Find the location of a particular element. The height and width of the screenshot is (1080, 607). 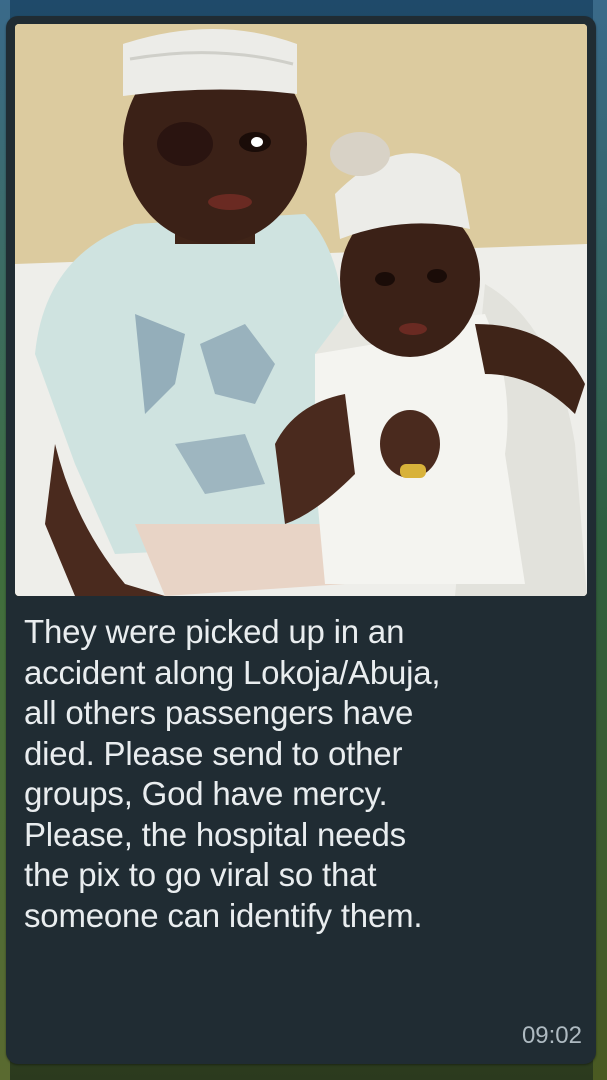

message-timestamp: 09:02 is located at coordinates (551, 1035).